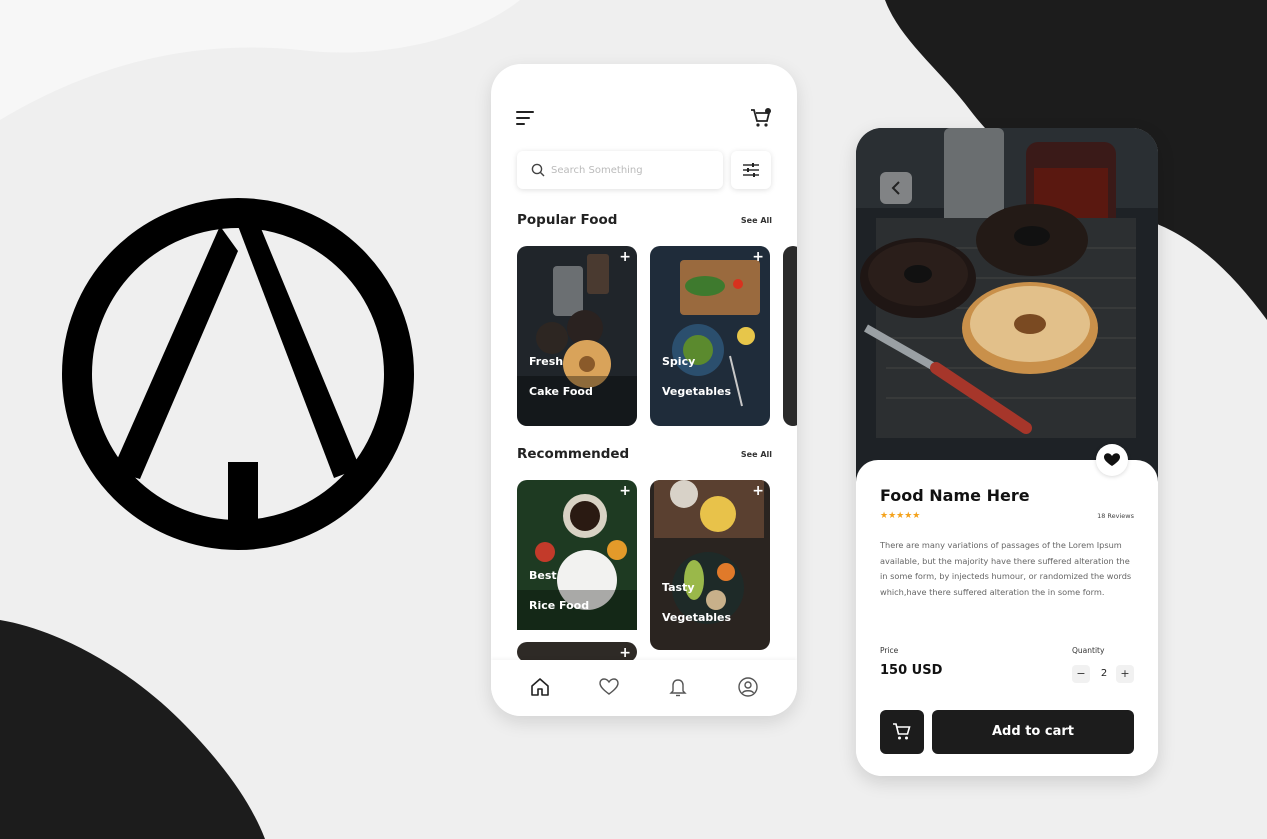 This screenshot has width=1267, height=839. Describe the element at coordinates (1088, 650) in the screenshot. I see `quantity-label: Quantity` at that location.